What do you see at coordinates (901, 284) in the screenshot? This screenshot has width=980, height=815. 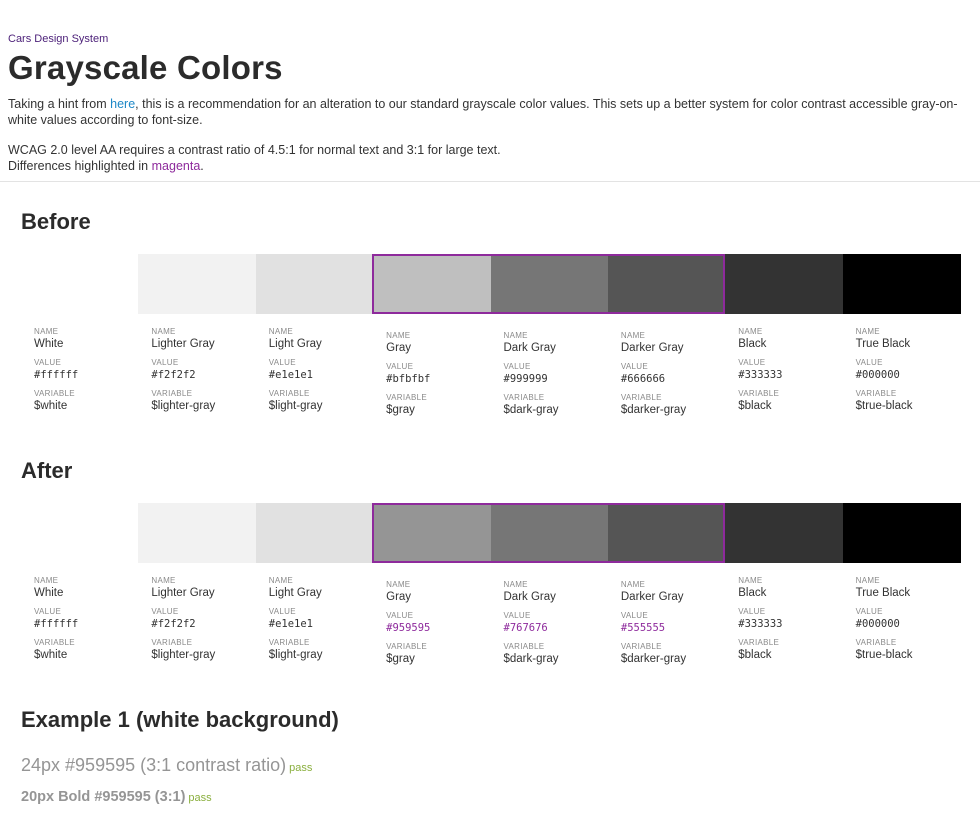 I see `before-swatch-true-black` at bounding box center [901, 284].